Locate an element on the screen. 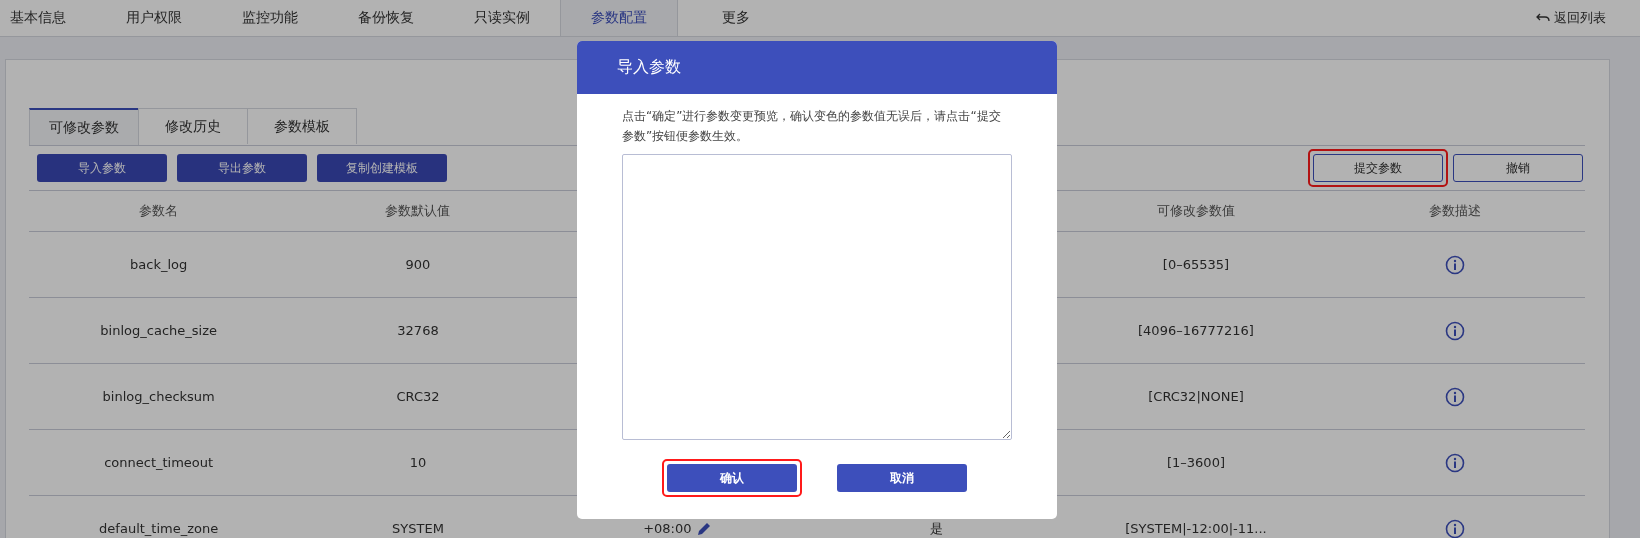 The height and width of the screenshot is (538, 1640). table-cell: binlog_checksum is located at coordinates (158, 396).